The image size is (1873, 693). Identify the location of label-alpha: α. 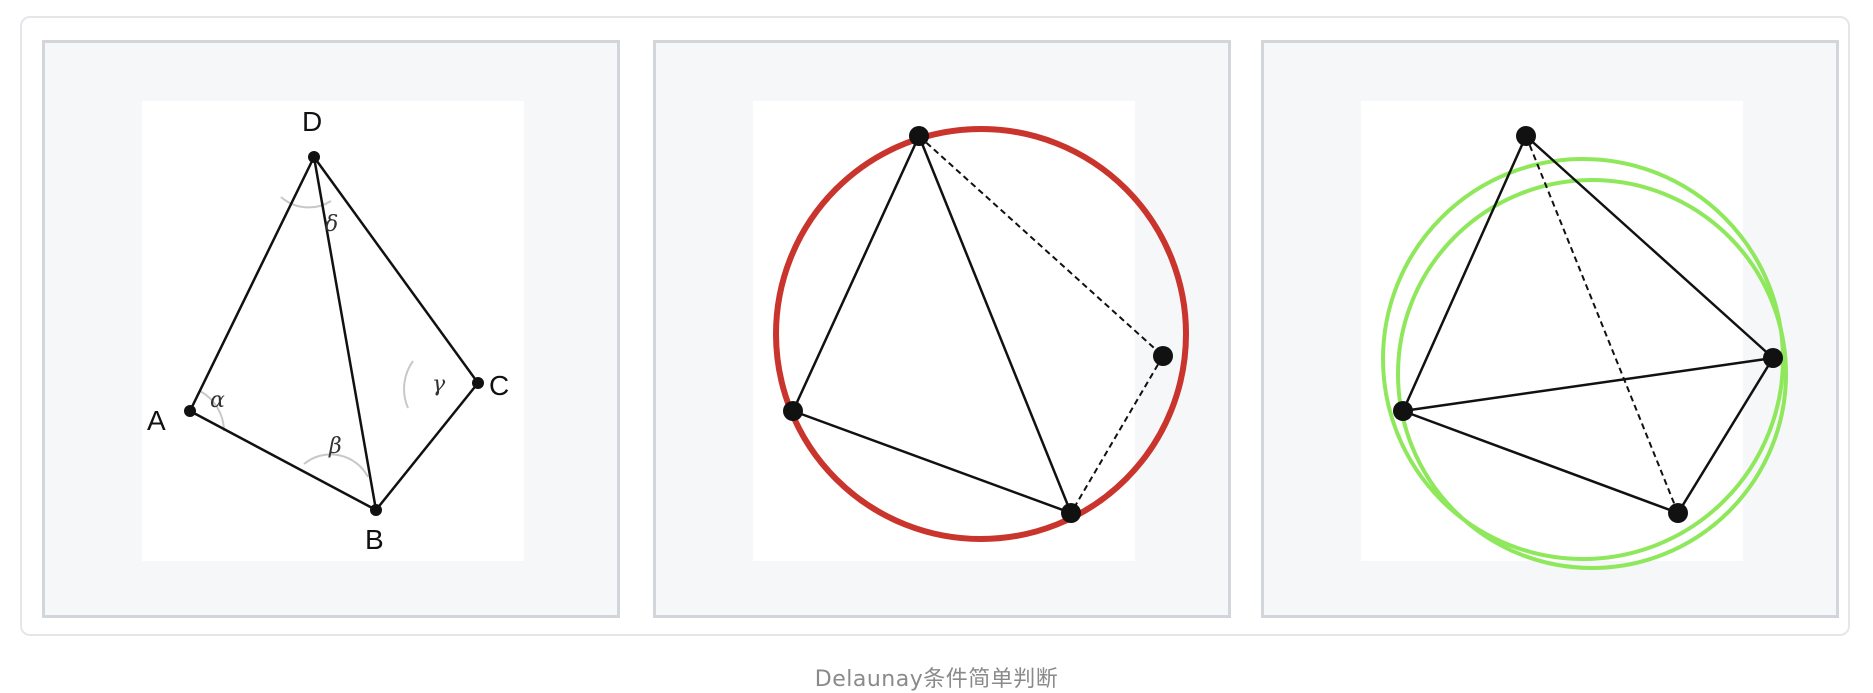
(217, 400).